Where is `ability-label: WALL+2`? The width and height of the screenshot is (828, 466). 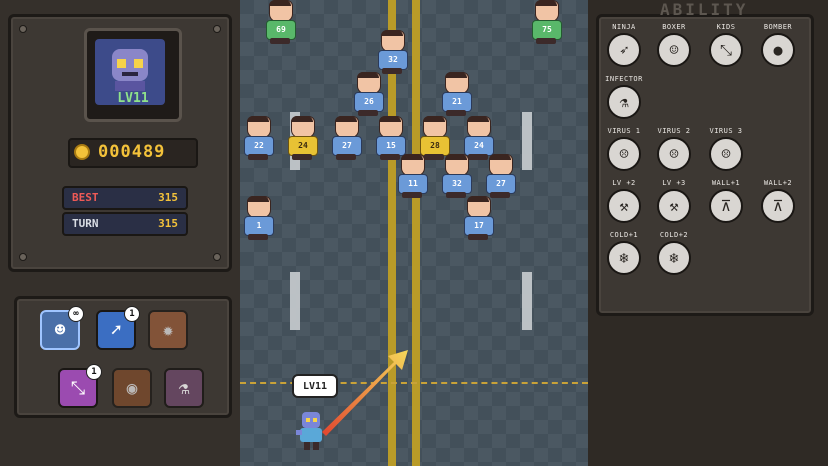
ability-label: WALL+2 is located at coordinates (778, 183).